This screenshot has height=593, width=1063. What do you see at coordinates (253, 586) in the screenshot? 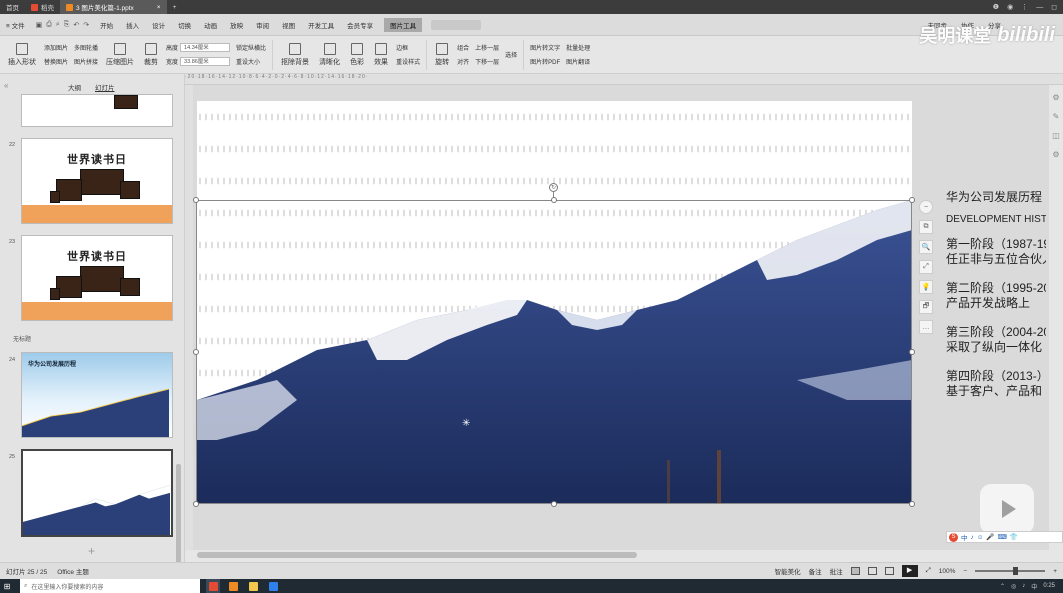
I see `folder-app-icon` at bounding box center [253, 586].